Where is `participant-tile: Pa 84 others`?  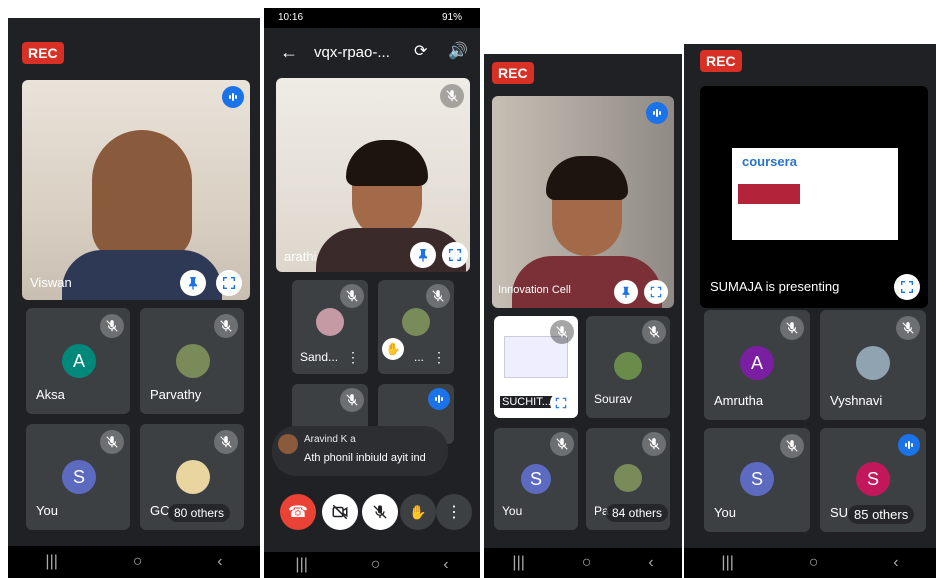
participant-tile: Pa 84 others is located at coordinates (628, 479).